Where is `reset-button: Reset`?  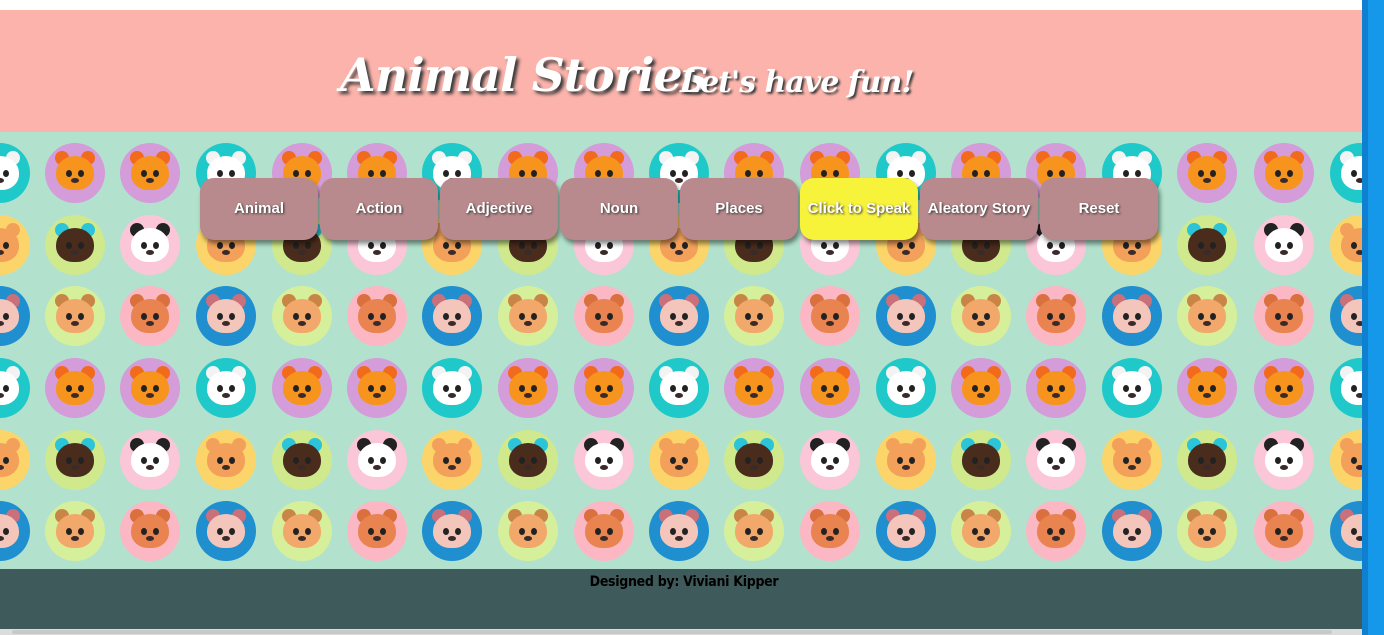
reset-button: Reset is located at coordinates (1099, 209).